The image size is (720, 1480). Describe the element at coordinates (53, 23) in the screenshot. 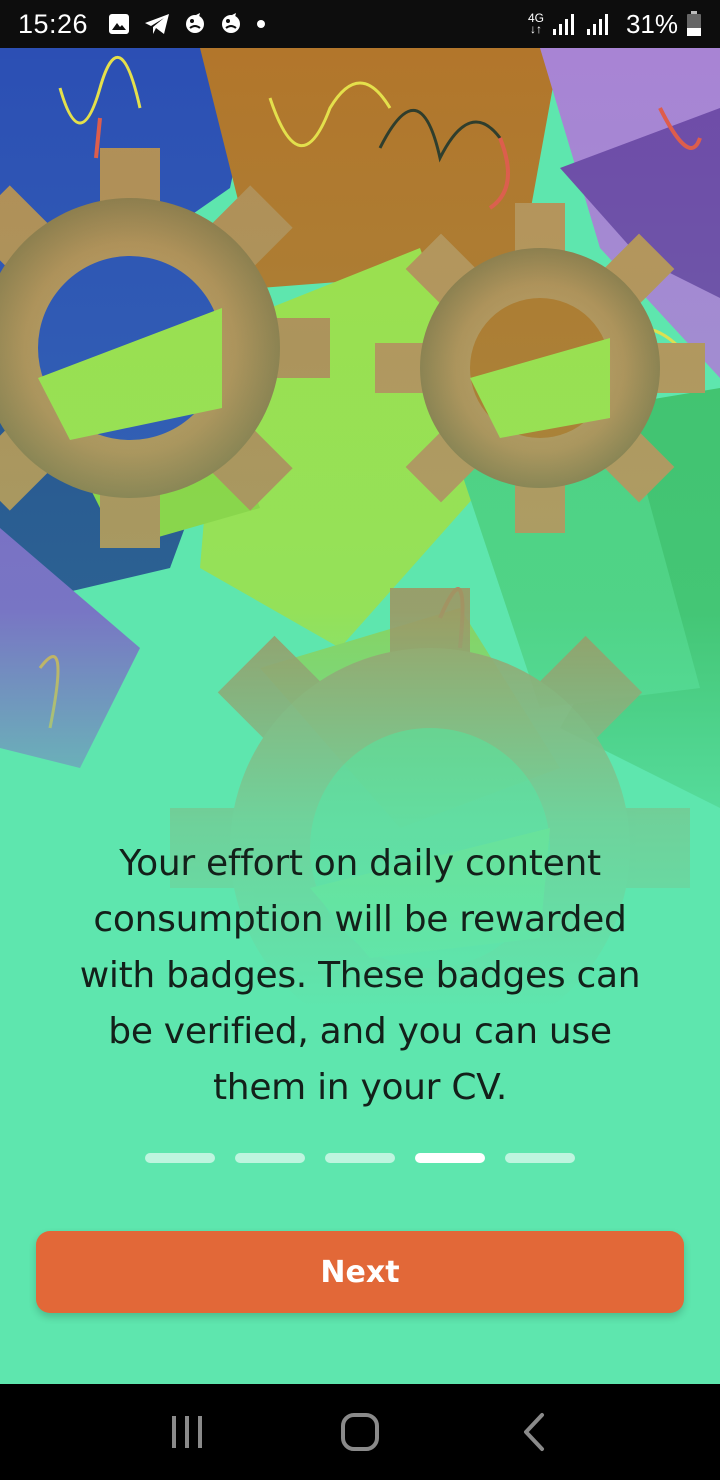

I see `status-time: 15:26` at that location.